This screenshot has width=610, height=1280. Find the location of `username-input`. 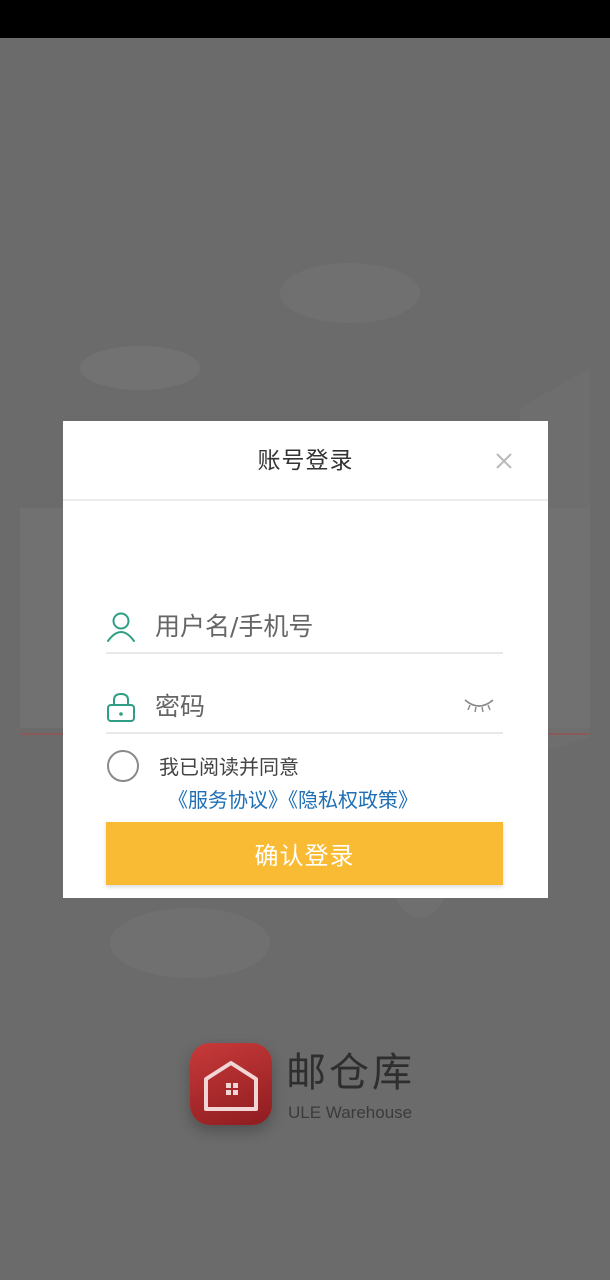

username-input is located at coordinates (305, 626).